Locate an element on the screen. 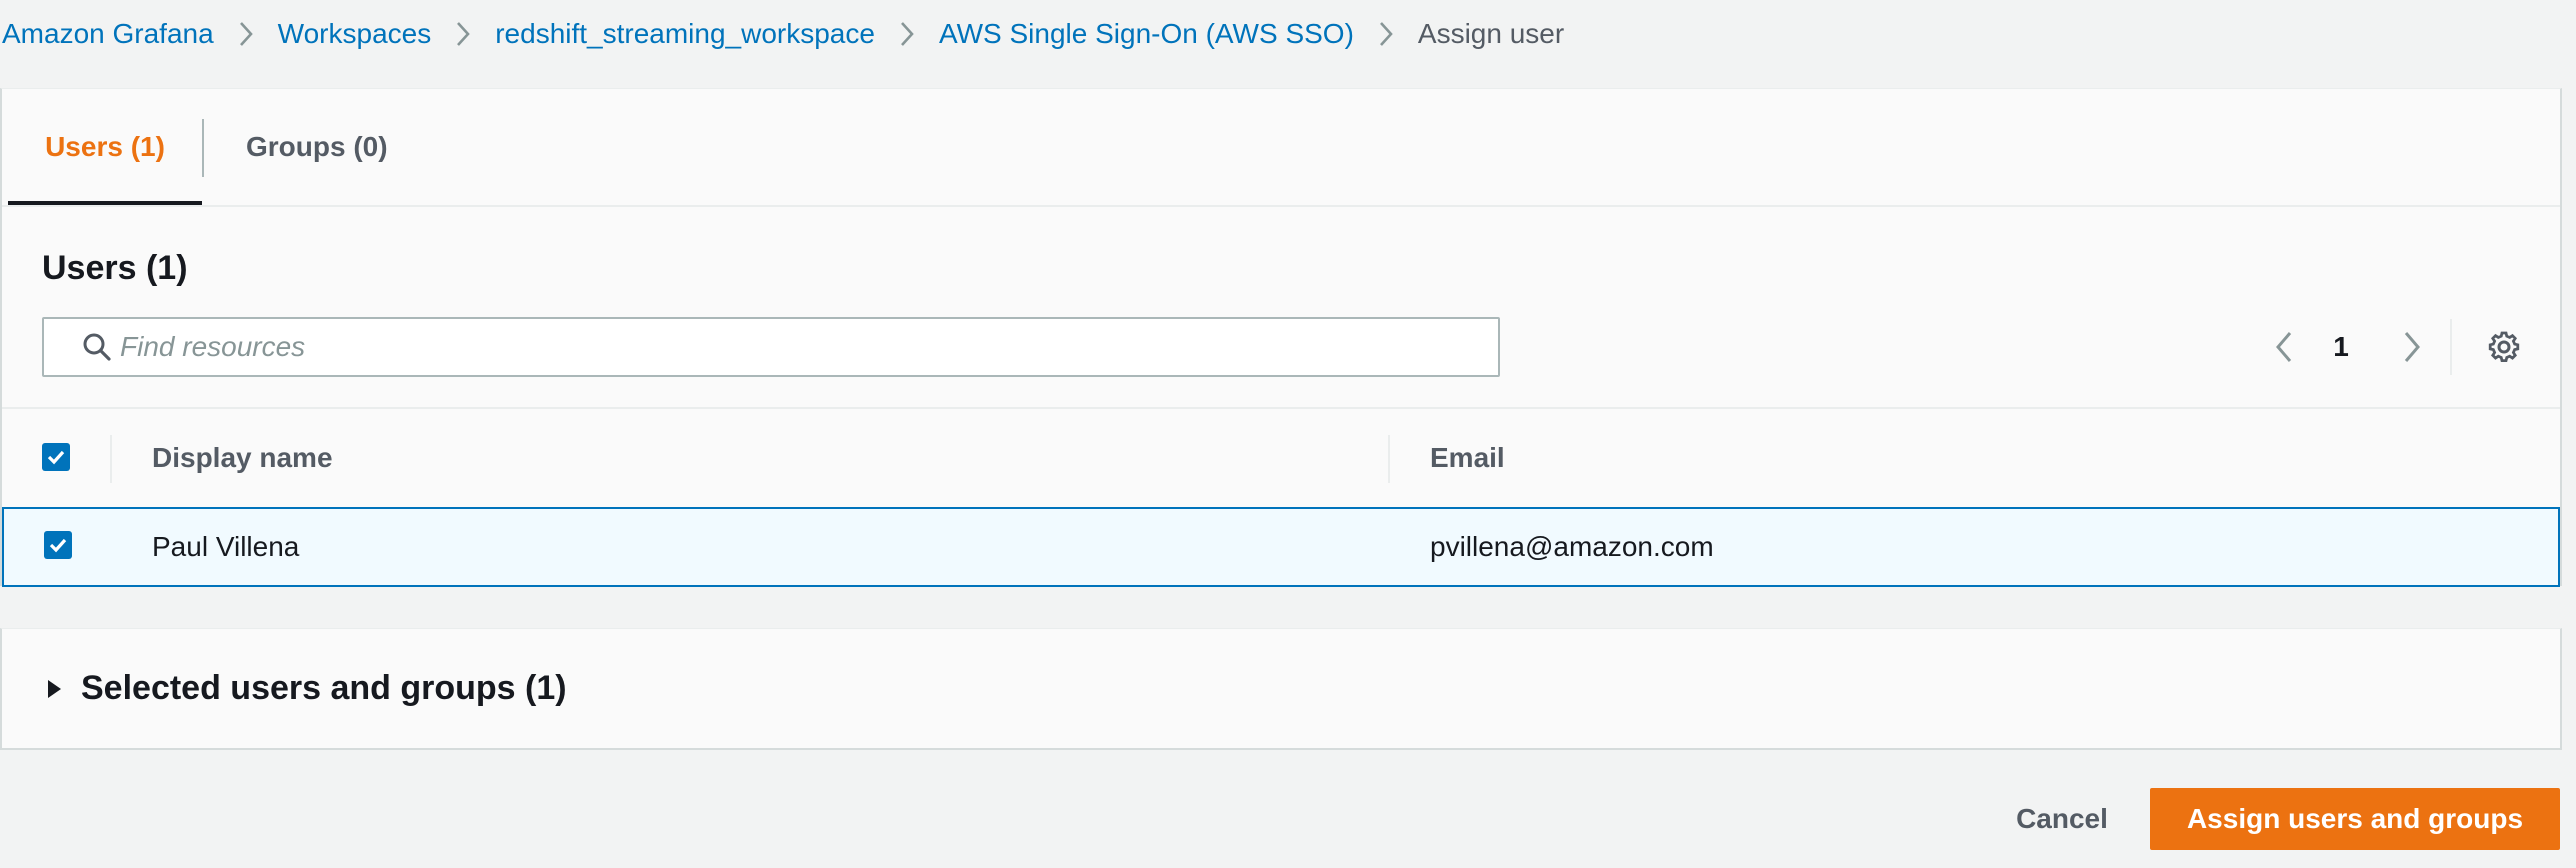  selected-users-groups-title: Selected users and groups (1) is located at coordinates (324, 688).